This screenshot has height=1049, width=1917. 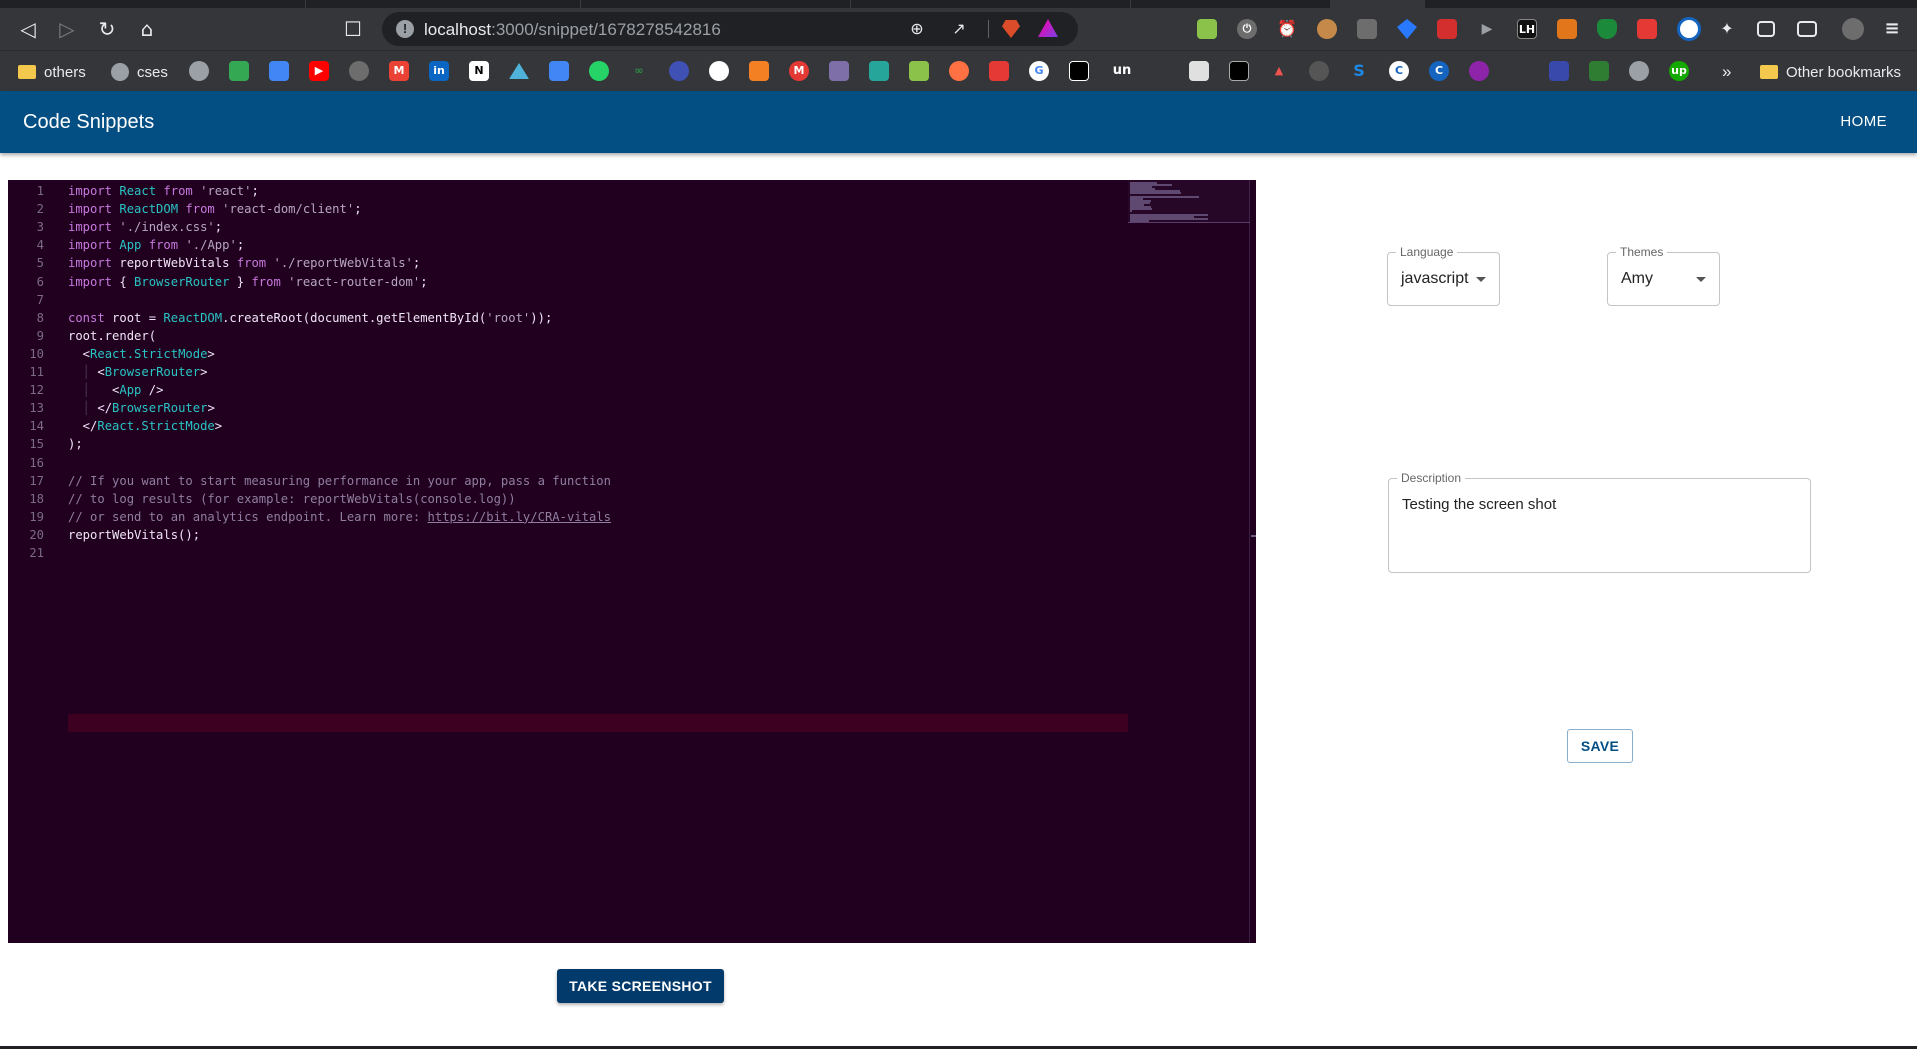 I want to click on description-field: Description Testing the screen shot, so click(x=1599, y=522).